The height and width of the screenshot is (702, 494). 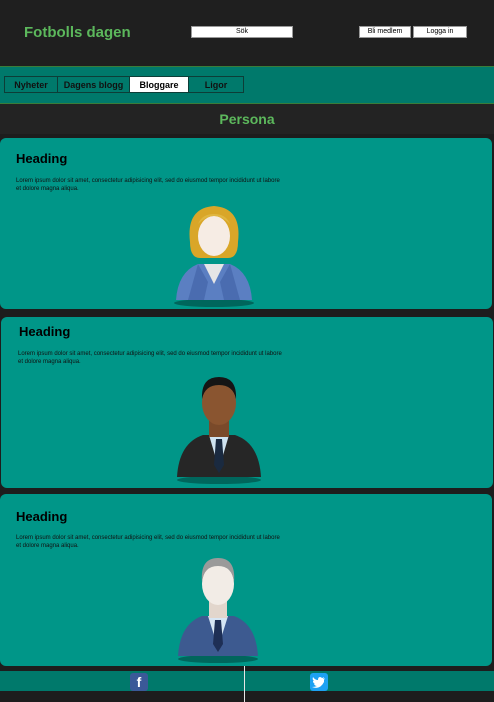 What do you see at coordinates (218, 610) in the screenshot?
I see `businessman-grey-icon` at bounding box center [218, 610].